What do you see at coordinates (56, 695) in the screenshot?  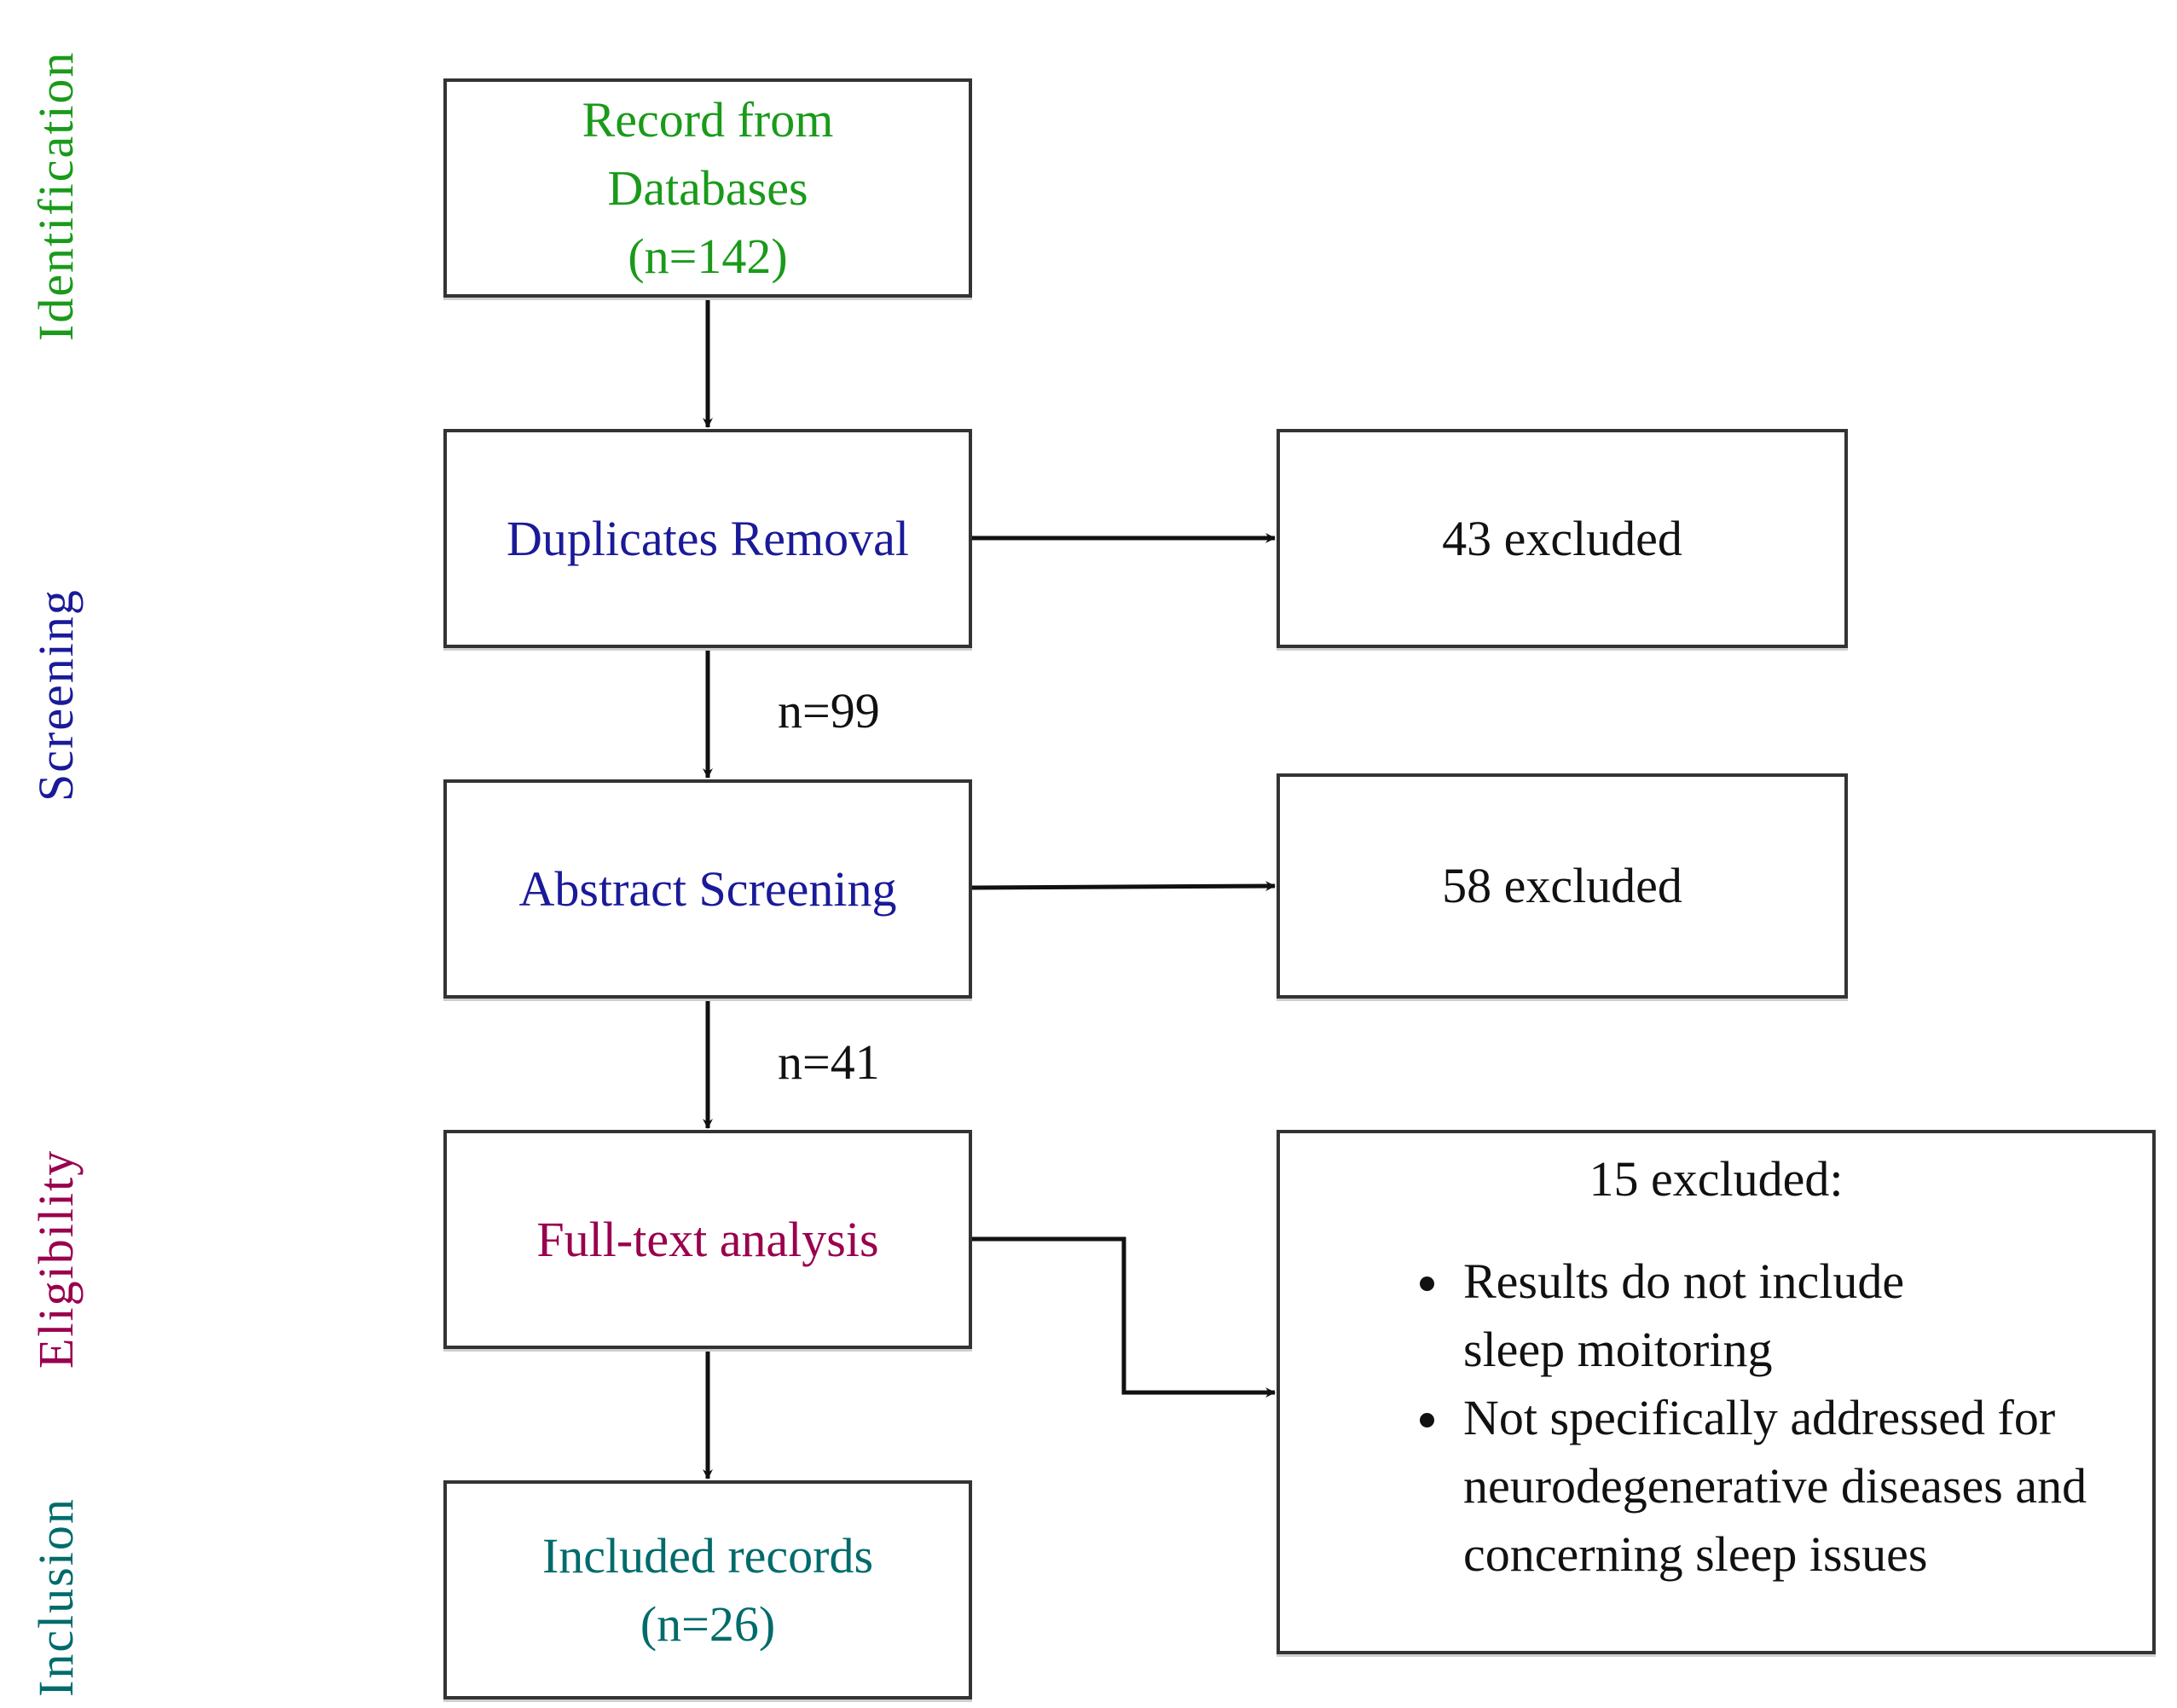 I see `stage-label-screening: Screening` at bounding box center [56, 695].